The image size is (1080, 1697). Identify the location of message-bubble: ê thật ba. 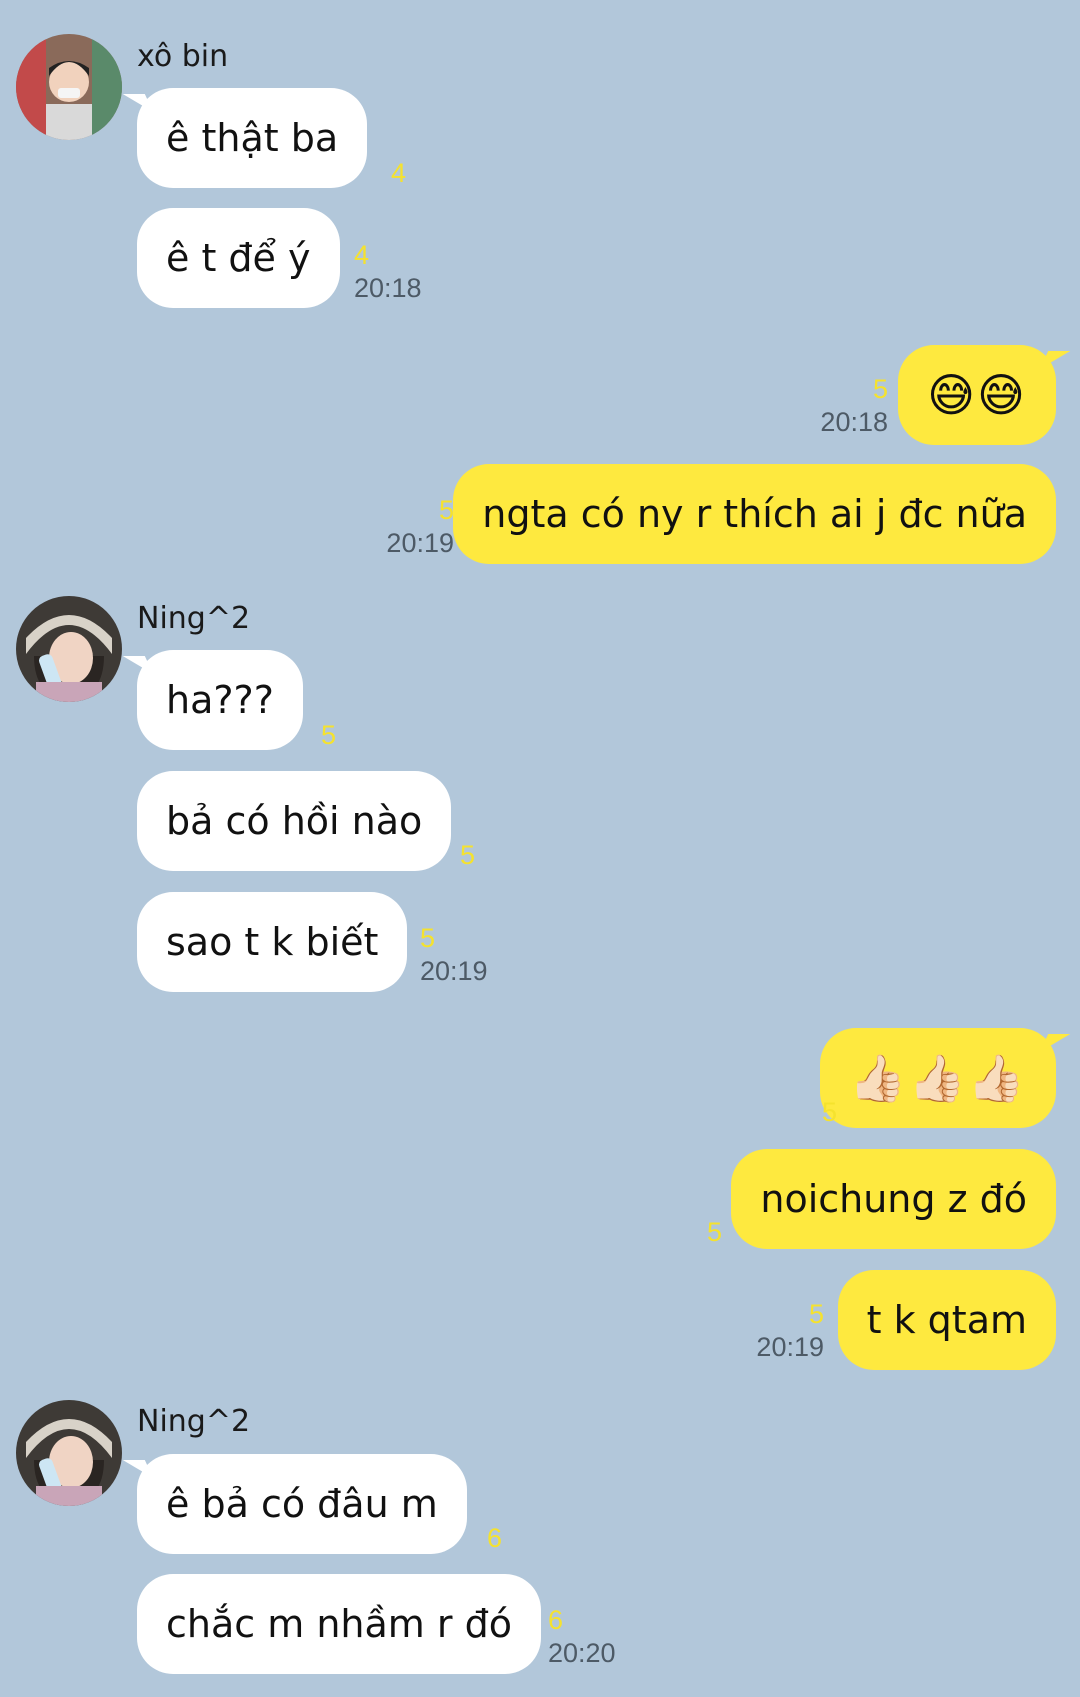
(252, 138).